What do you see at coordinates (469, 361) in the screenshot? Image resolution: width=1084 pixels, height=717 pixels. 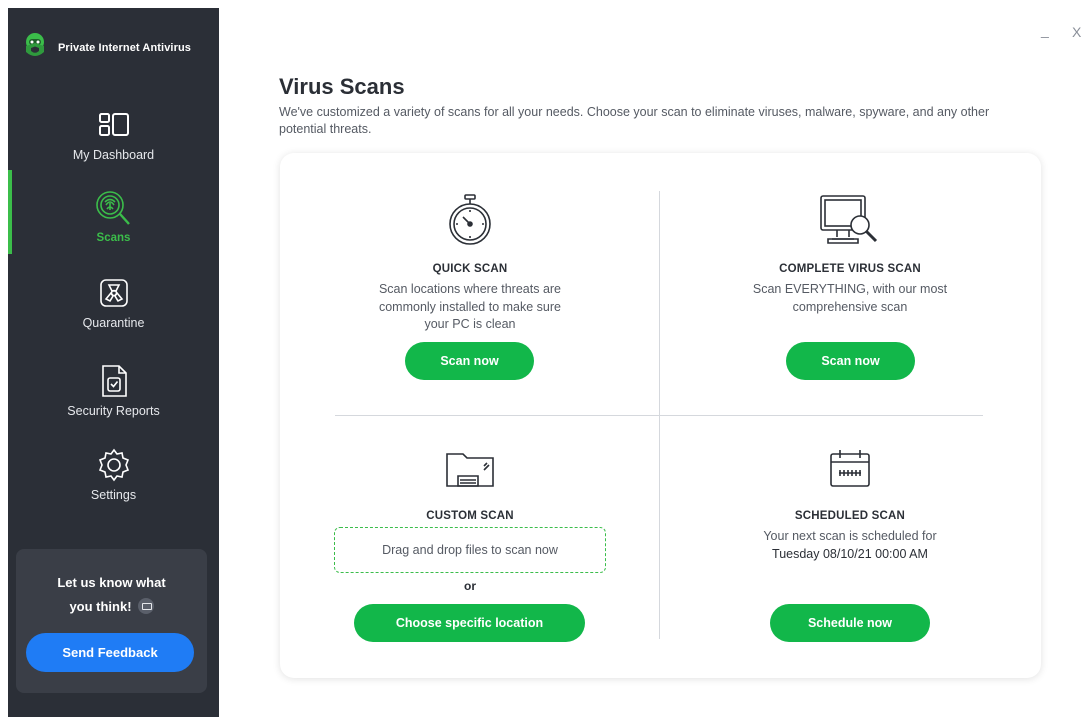 I see `quick-scan-button: Scan now` at bounding box center [469, 361].